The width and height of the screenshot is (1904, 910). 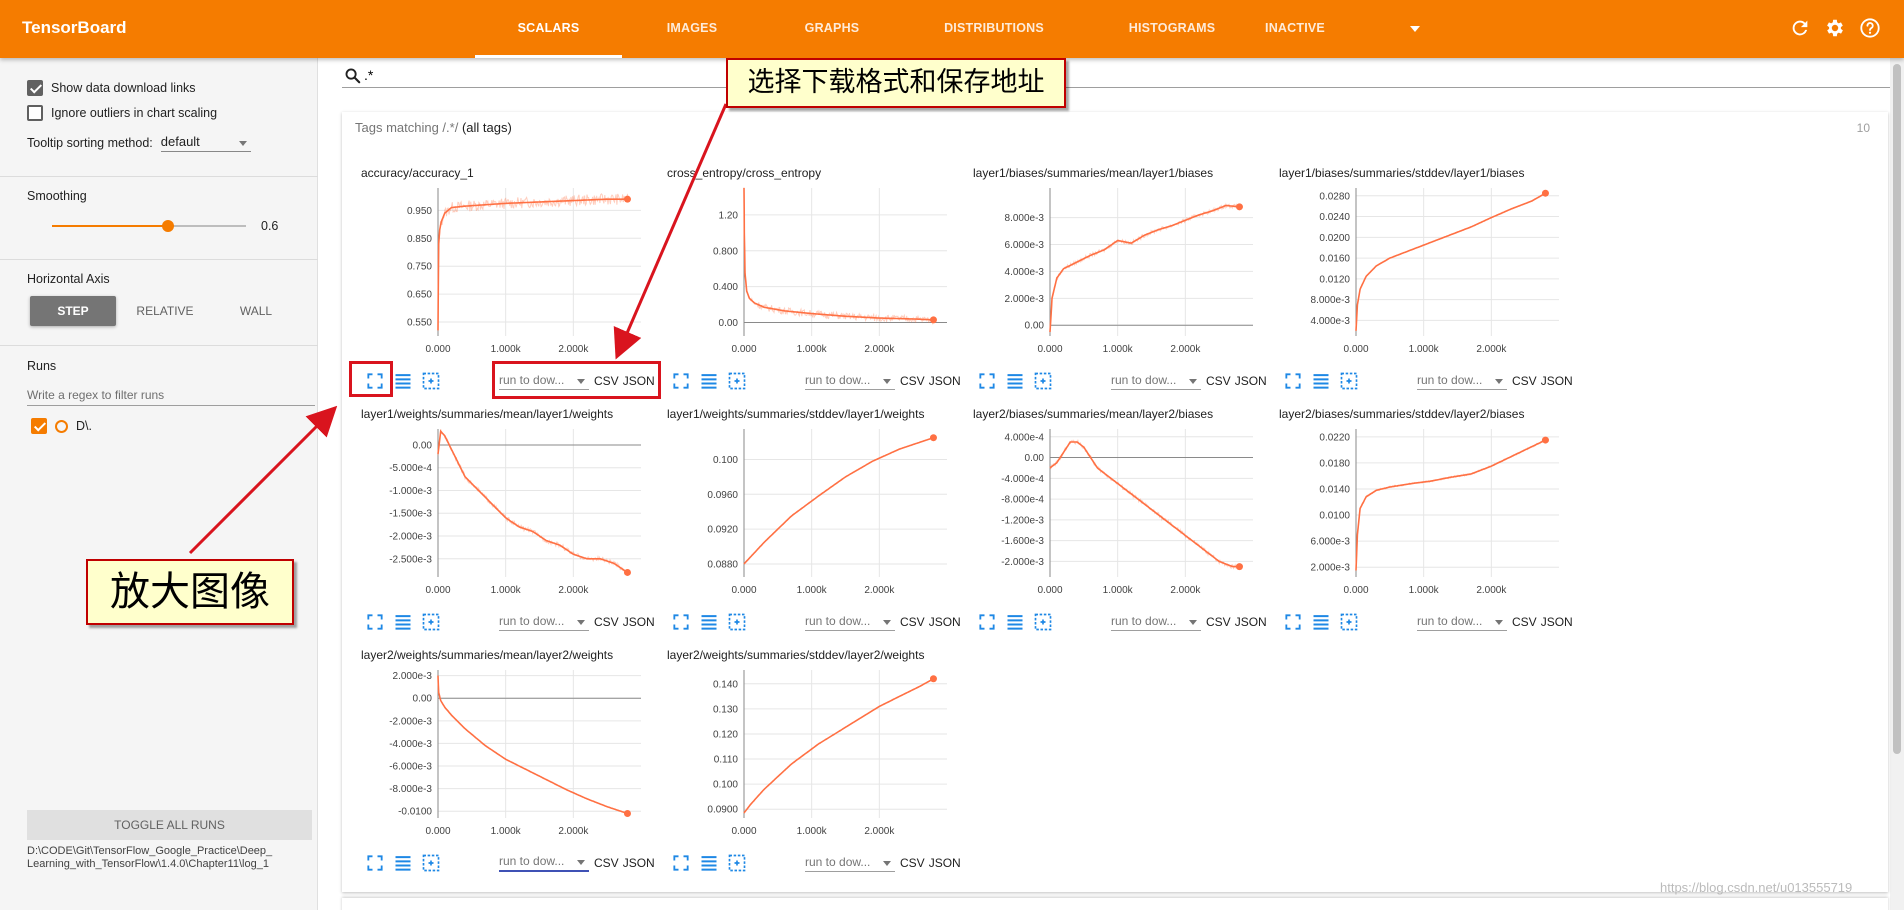 I want to click on refresh-icon, so click(x=1800, y=28).